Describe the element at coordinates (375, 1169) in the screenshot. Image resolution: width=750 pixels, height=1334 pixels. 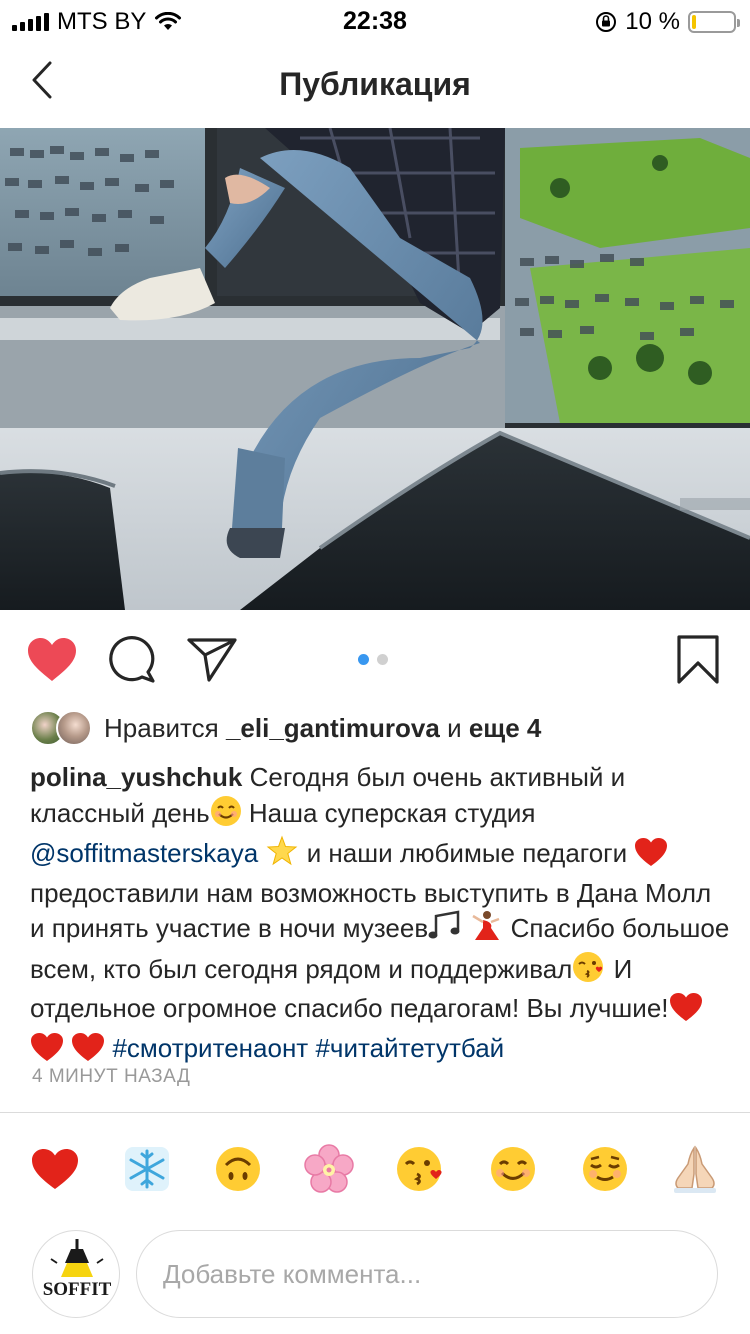
I see `quick-reaction-bar` at that location.